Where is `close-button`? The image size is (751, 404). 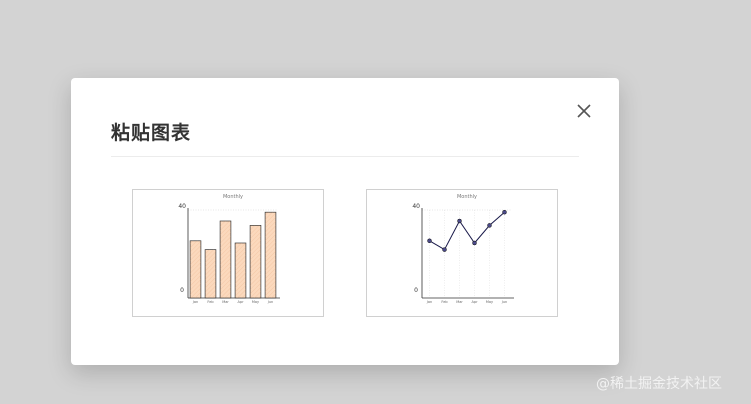 close-button is located at coordinates (584, 111).